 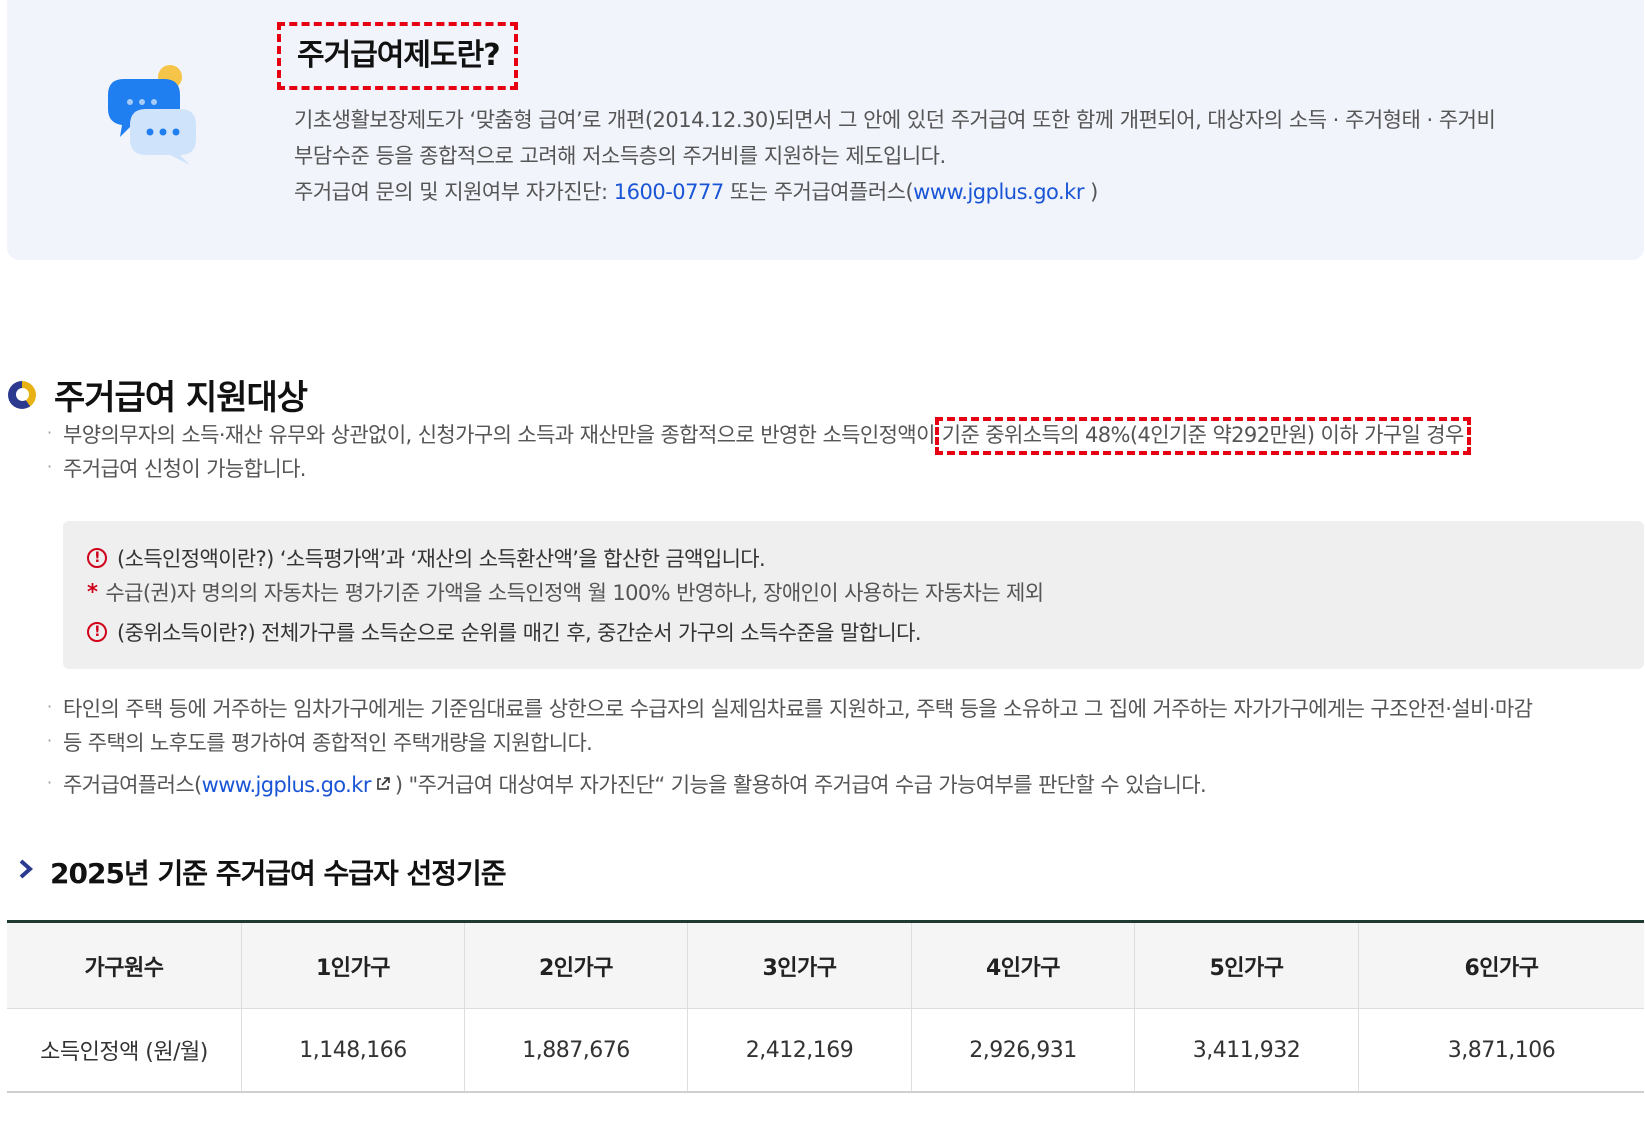 What do you see at coordinates (576, 1050) in the screenshot?
I see `cell-2-person: 1,887,676` at bounding box center [576, 1050].